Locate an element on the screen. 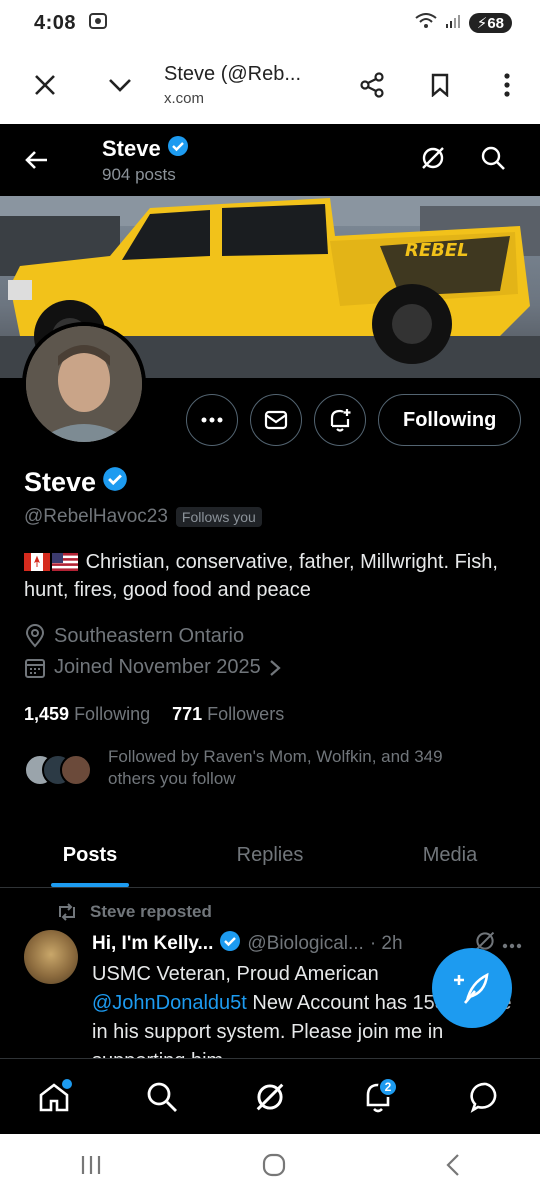 Image resolution: width=540 pixels, height=1200 pixels. profile-location: Southeastern Ontario is located at coordinates (134, 636).